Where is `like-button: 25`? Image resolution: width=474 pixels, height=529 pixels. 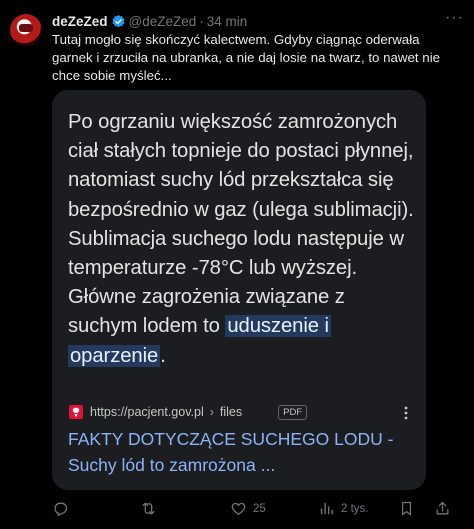
like-button: 25 is located at coordinates (248, 508).